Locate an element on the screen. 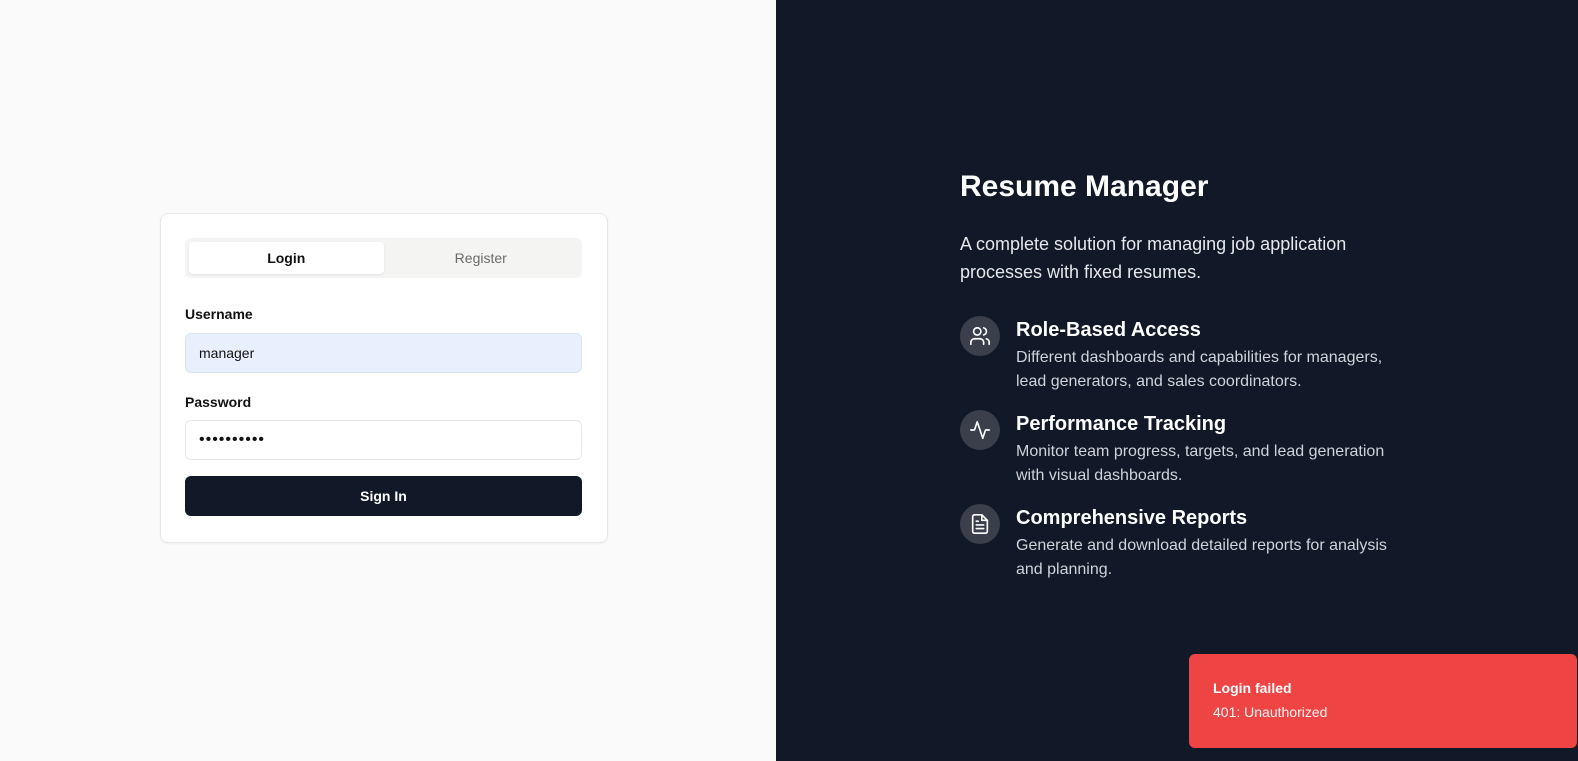 The width and height of the screenshot is (1578, 761). password-value: •••••••••• is located at coordinates (232, 439).